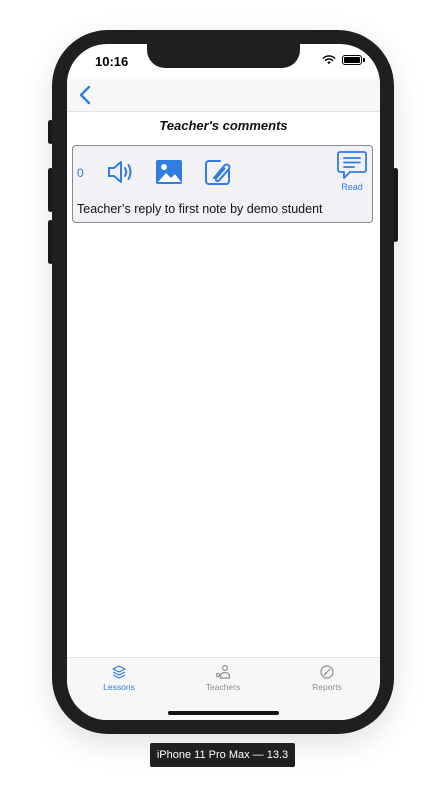  Describe the element at coordinates (119, 672) in the screenshot. I see `layers-icon` at that location.